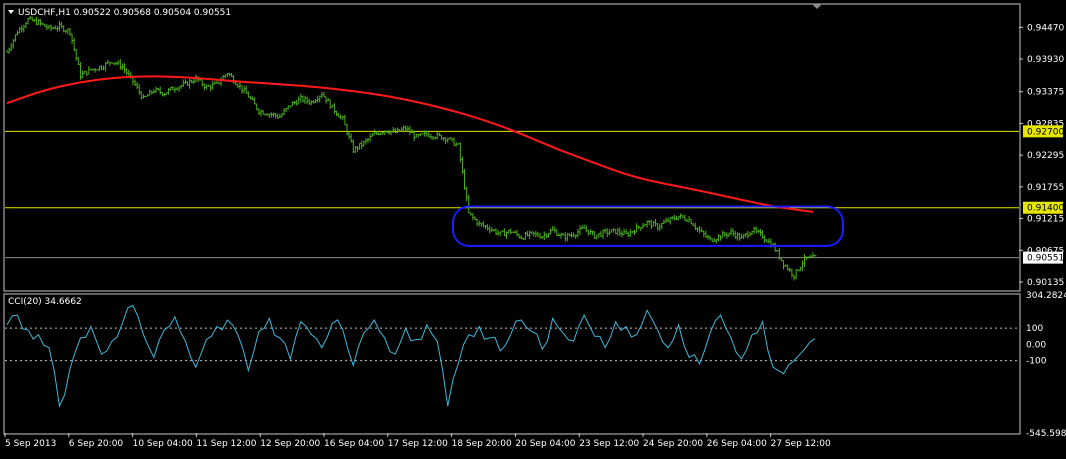  Describe the element at coordinates (1045, 156) in the screenshot. I see `price-tick-label: 0.92295` at that location.